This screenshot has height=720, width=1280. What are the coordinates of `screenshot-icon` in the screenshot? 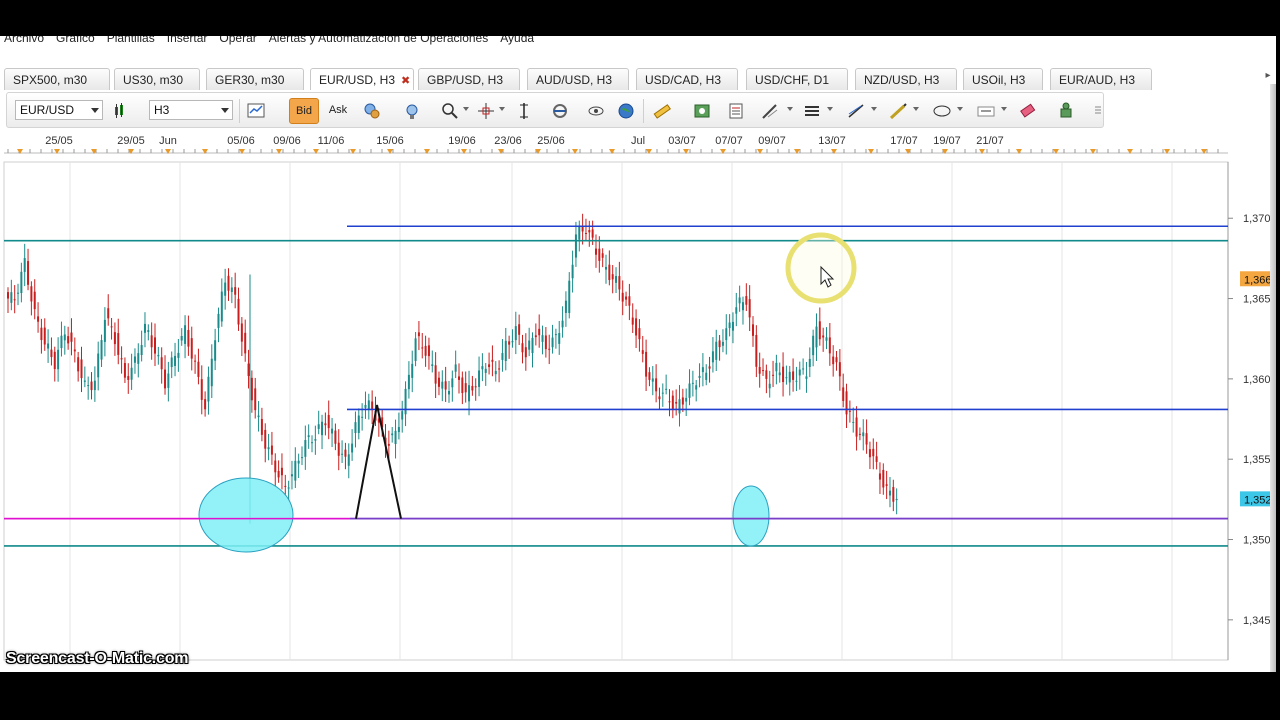 It's located at (702, 111).